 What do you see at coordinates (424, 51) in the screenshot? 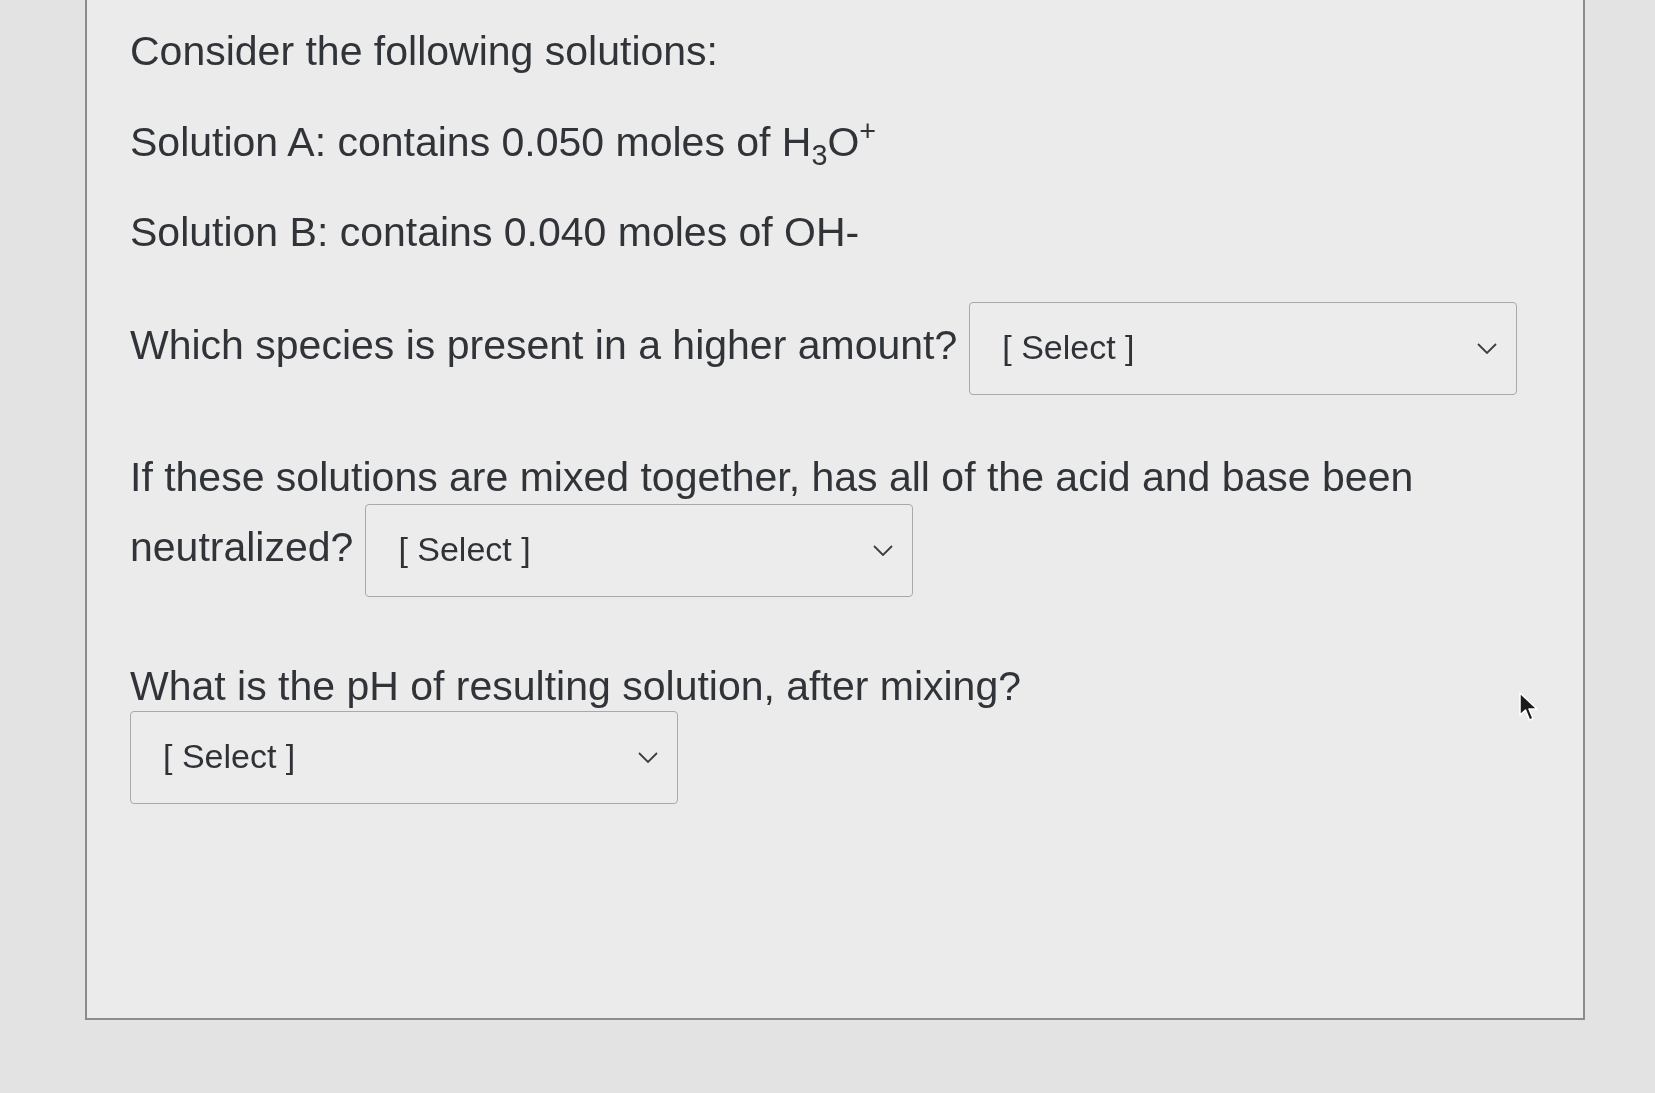
I see `intro-text: Consider the following solutions:` at bounding box center [424, 51].